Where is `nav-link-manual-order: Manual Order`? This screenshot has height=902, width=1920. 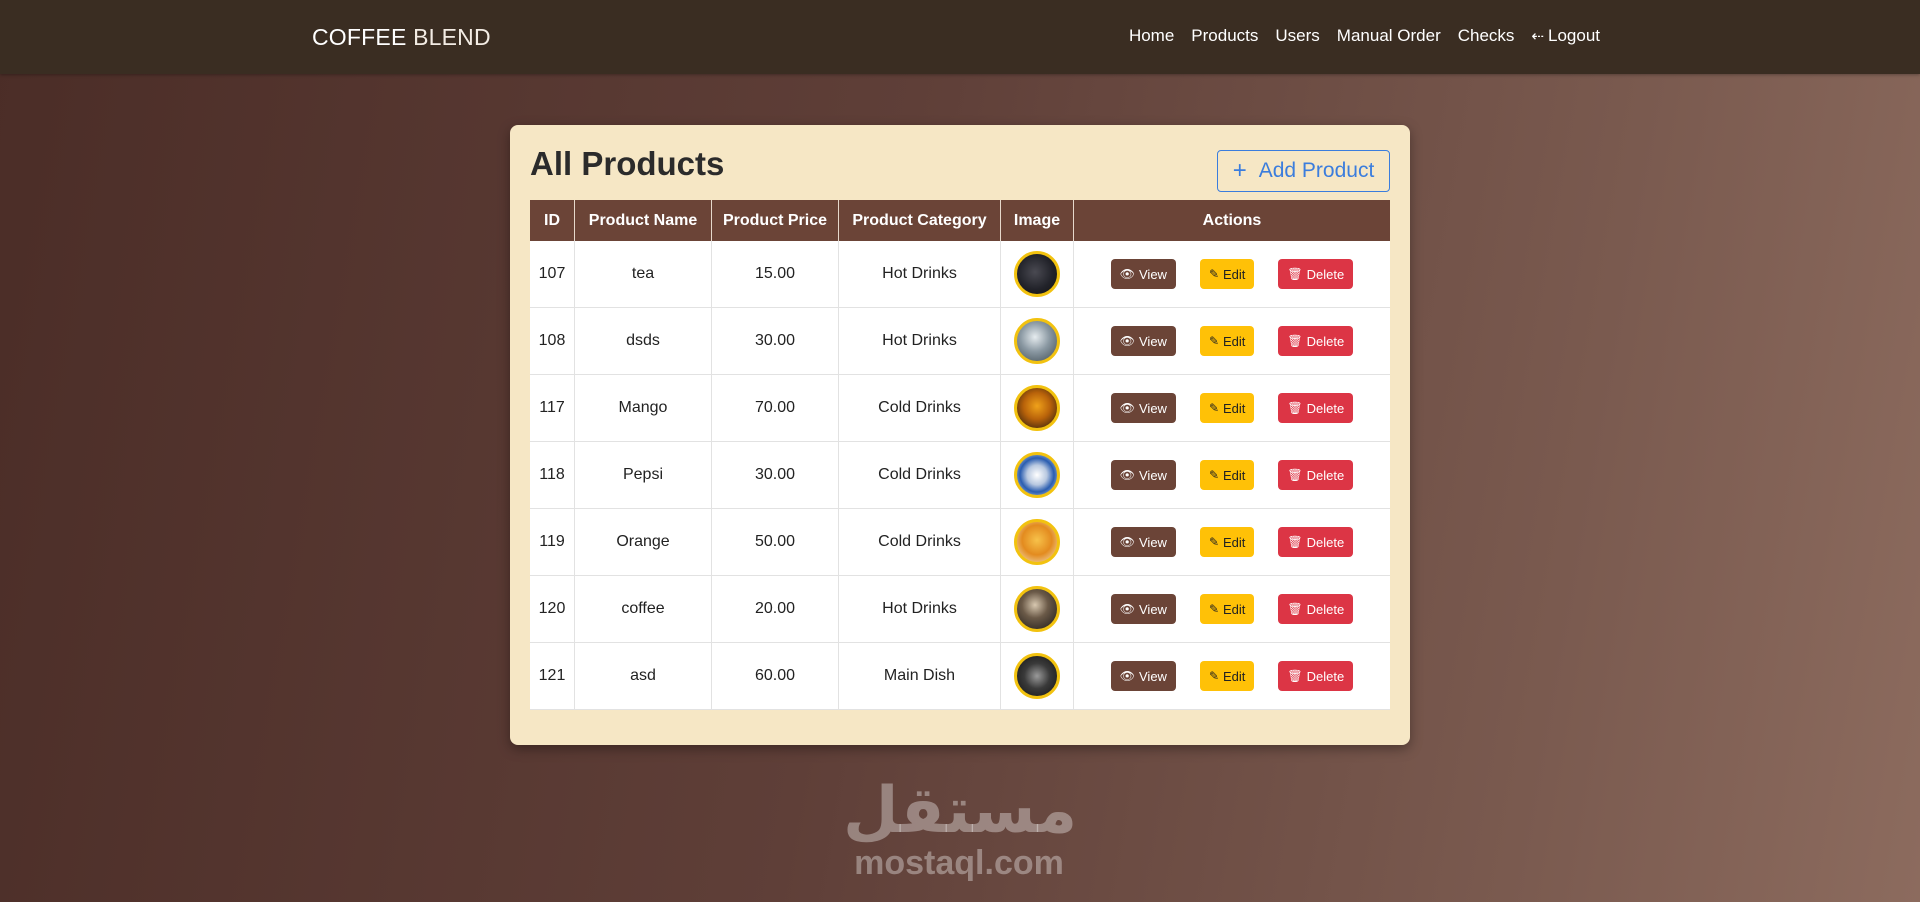 nav-link-manual-order: Manual Order is located at coordinates (1389, 36).